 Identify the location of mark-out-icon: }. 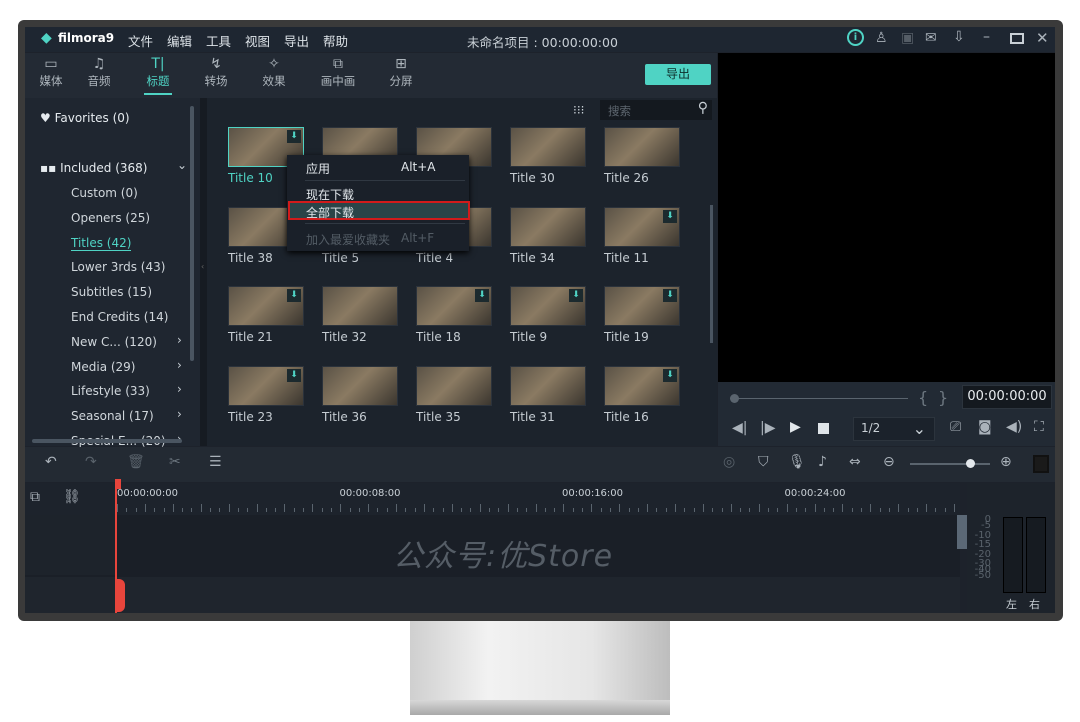
(943, 397).